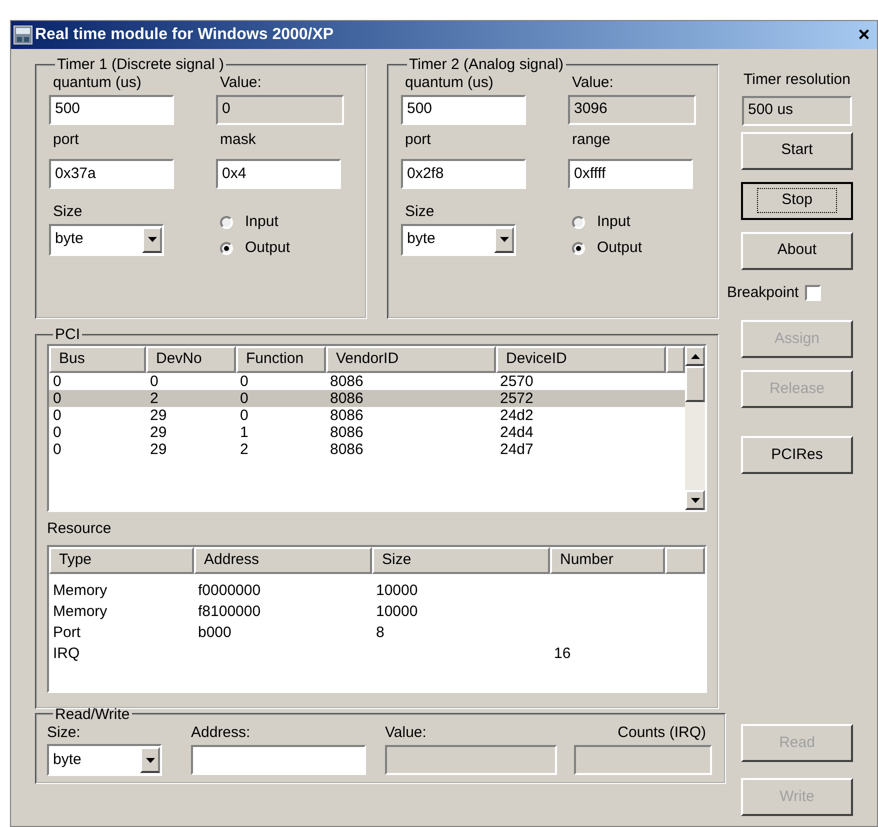 The width and height of the screenshot is (878, 827). Describe the element at coordinates (229, 590) in the screenshot. I see `table-cell-text: f0000000` at that location.